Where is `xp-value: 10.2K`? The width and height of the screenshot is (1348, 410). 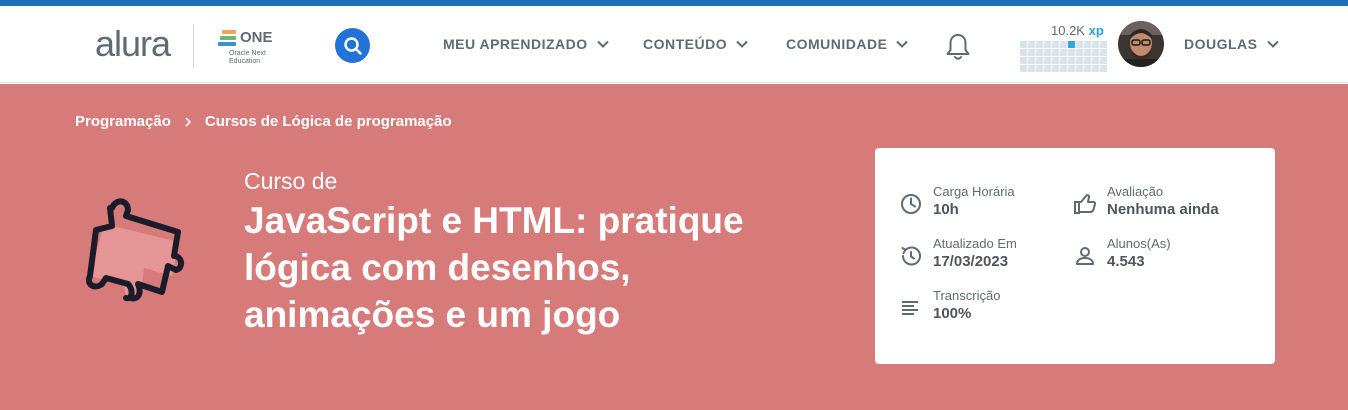
xp-value: 10.2K is located at coordinates (1068, 30).